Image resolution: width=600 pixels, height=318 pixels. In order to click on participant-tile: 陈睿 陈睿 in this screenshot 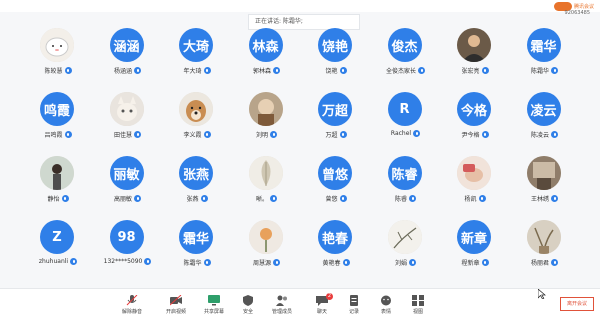, I will do `click(406, 184)`.